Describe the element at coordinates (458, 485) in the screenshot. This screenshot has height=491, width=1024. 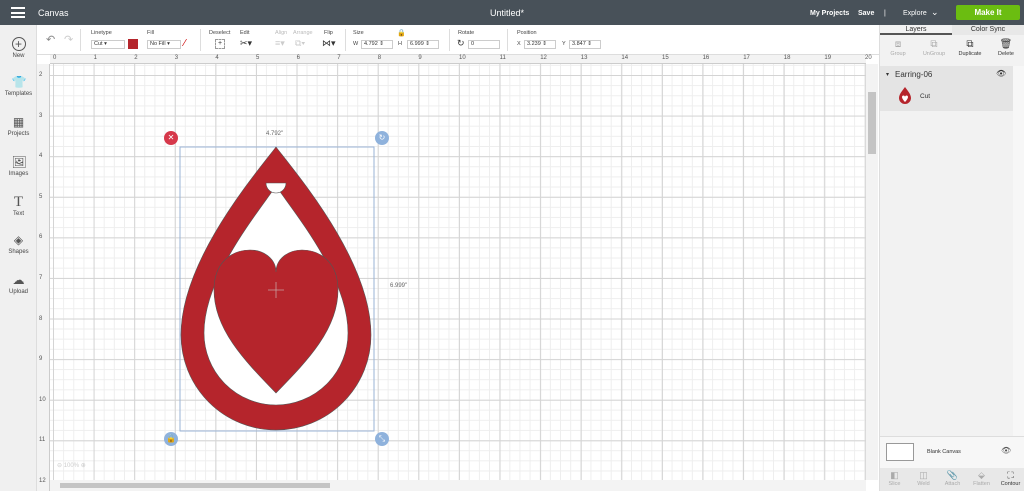
I see `horizontal-scrollbar` at that location.